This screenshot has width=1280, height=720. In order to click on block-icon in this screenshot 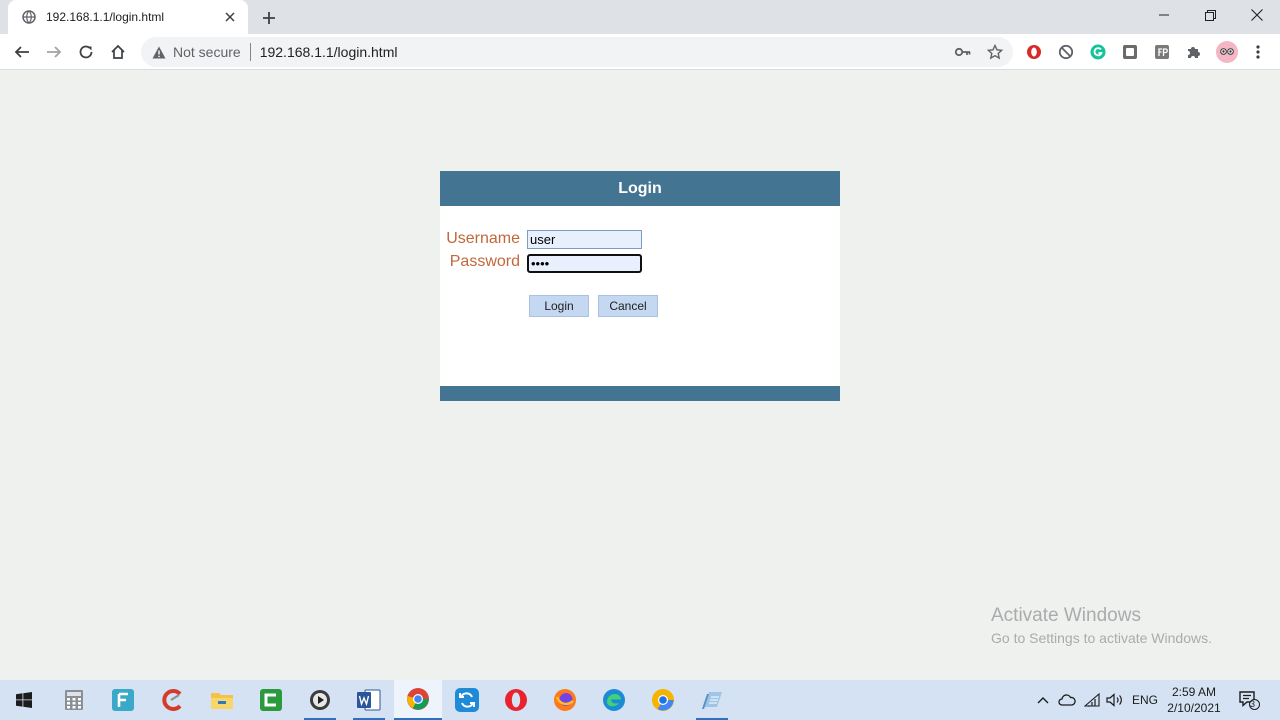, I will do `click(1066, 52)`.